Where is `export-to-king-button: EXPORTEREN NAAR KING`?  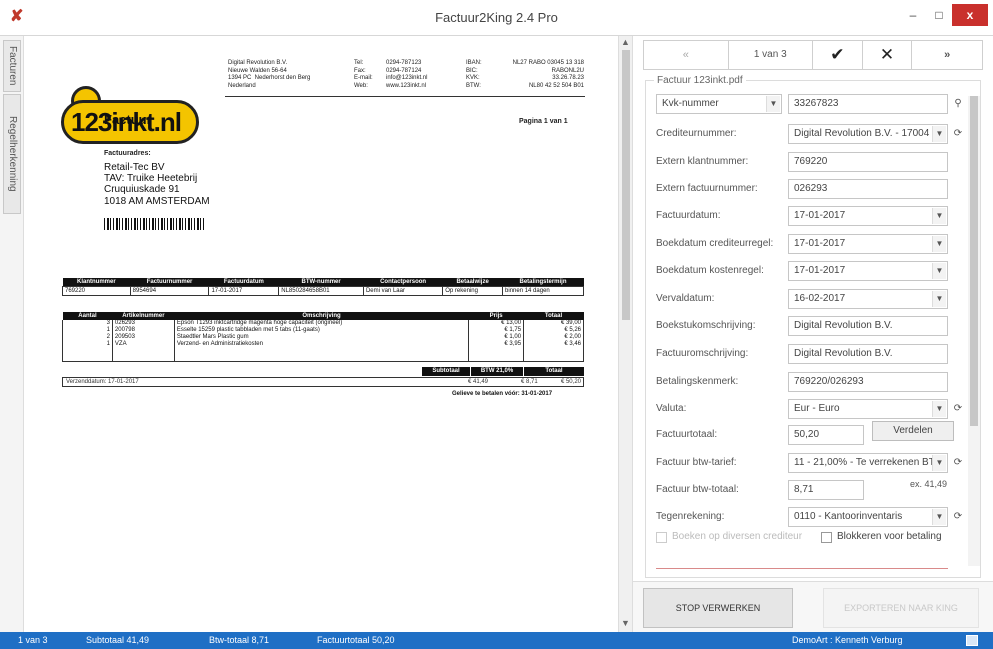
export-to-king-button: EXPORTEREN NAAR KING is located at coordinates (901, 608).